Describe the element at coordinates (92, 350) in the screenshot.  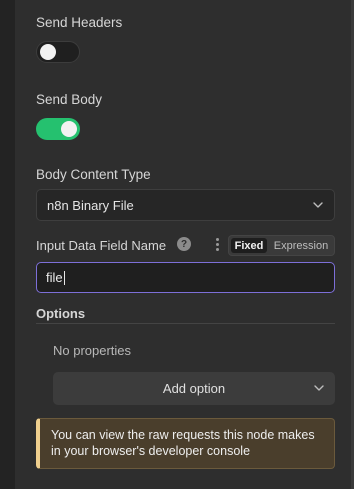
I see `no-properties-text: No properties` at that location.